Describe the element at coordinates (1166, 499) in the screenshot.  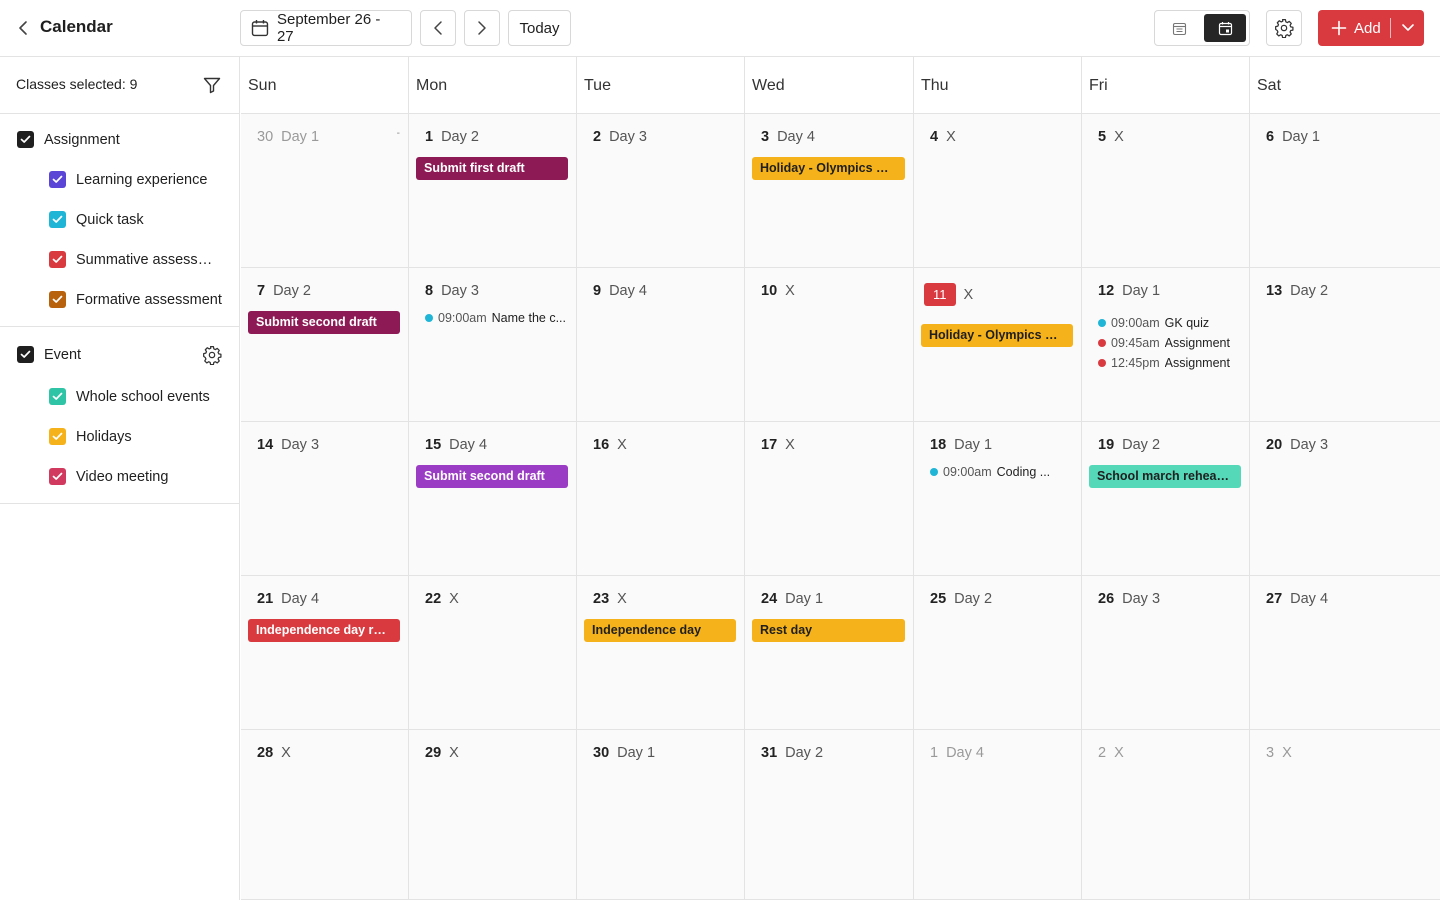
I see `day-cell: 19 Day 2 School march rehearsal` at that location.